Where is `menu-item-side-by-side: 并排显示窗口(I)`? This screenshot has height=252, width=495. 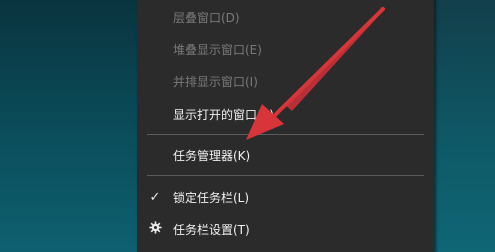 menu-item-side-by-side: 并排显示窗口(I) is located at coordinates (285, 81).